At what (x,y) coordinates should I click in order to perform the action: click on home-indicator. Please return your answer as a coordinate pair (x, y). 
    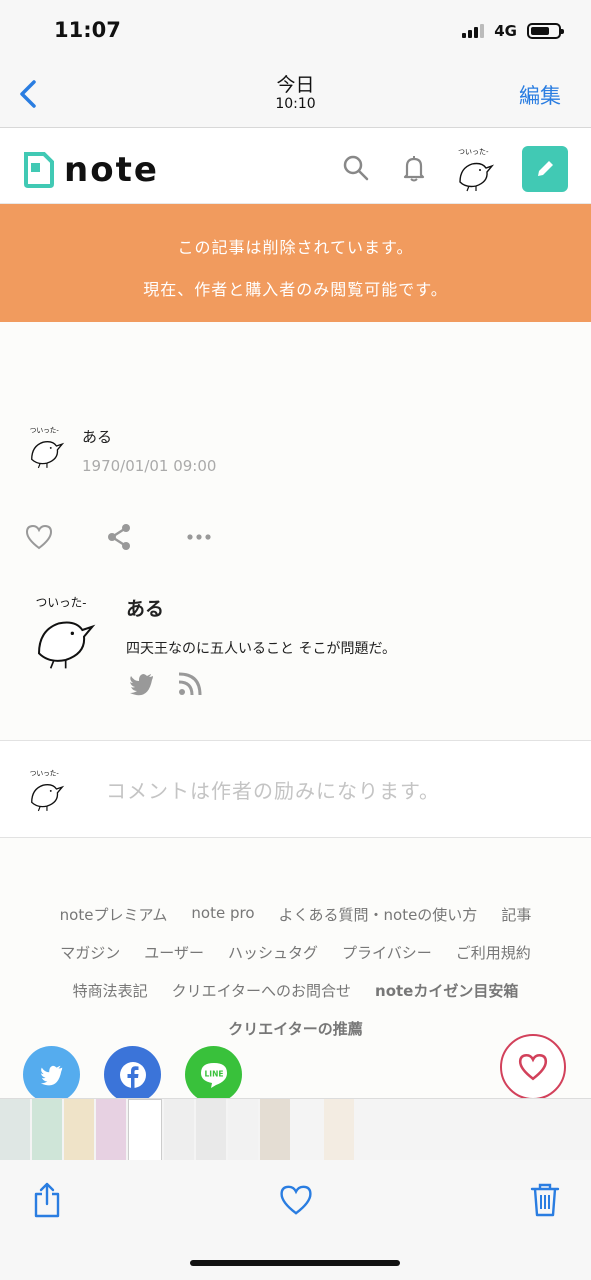
    Looking at the image, I should click on (295, 1263).